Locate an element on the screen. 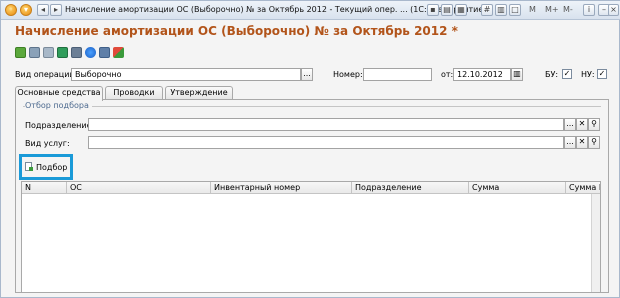 This screenshot has width=620, height=298. division-label: Подразделение: is located at coordinates (60, 125).